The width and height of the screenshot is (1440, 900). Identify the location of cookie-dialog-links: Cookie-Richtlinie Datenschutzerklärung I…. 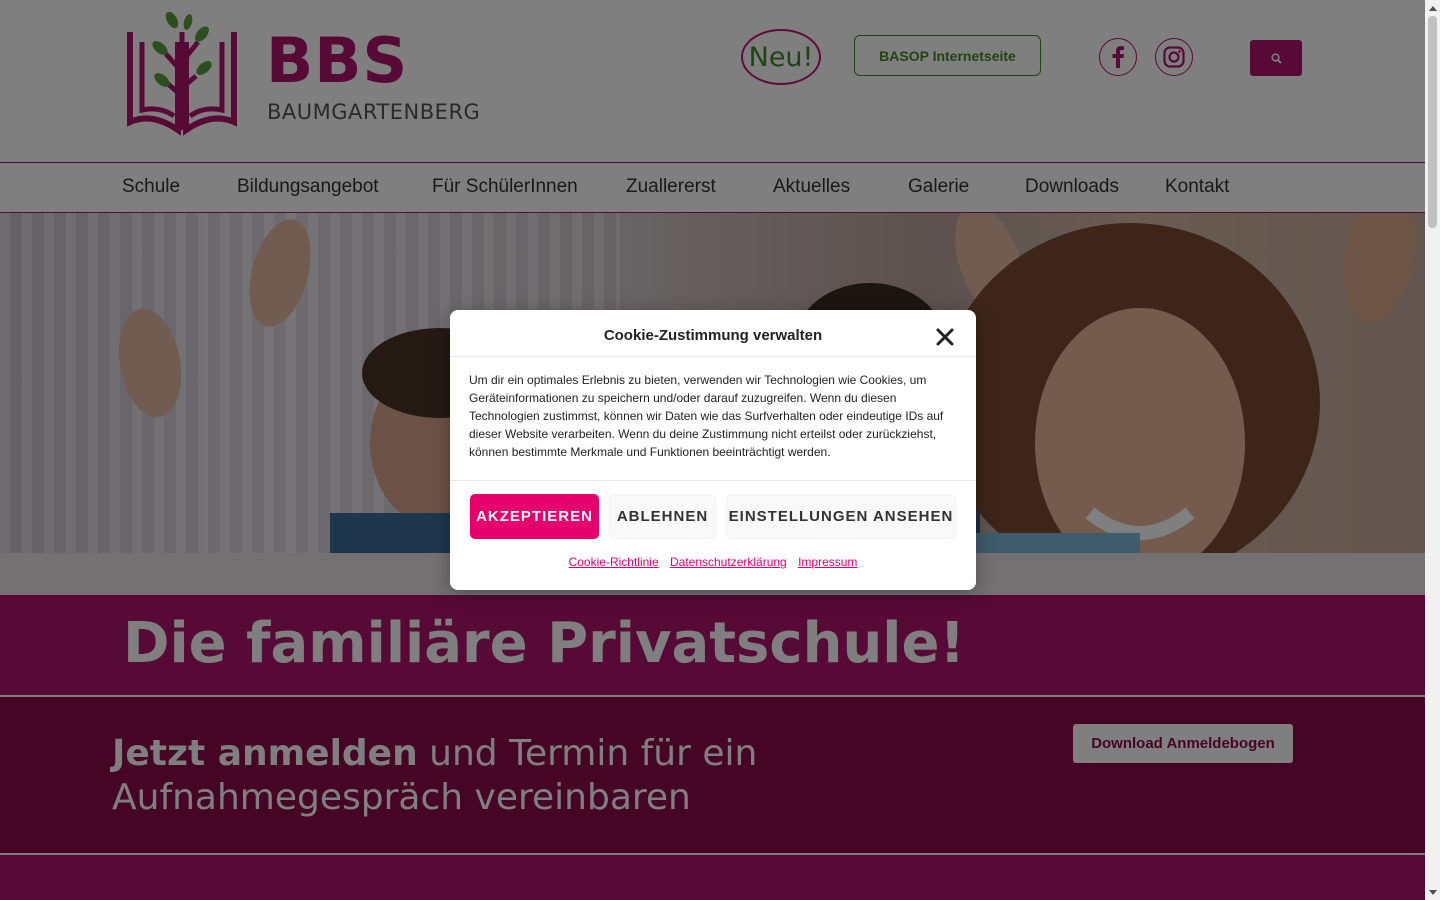
(713, 562).